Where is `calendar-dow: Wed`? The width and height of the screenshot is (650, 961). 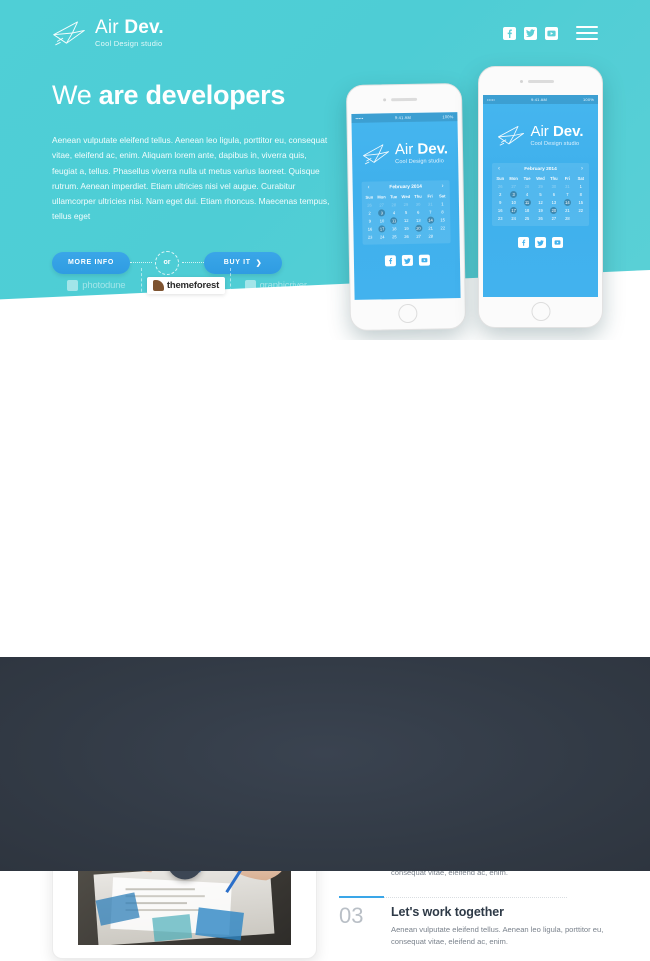 calendar-dow: Wed is located at coordinates (540, 178).